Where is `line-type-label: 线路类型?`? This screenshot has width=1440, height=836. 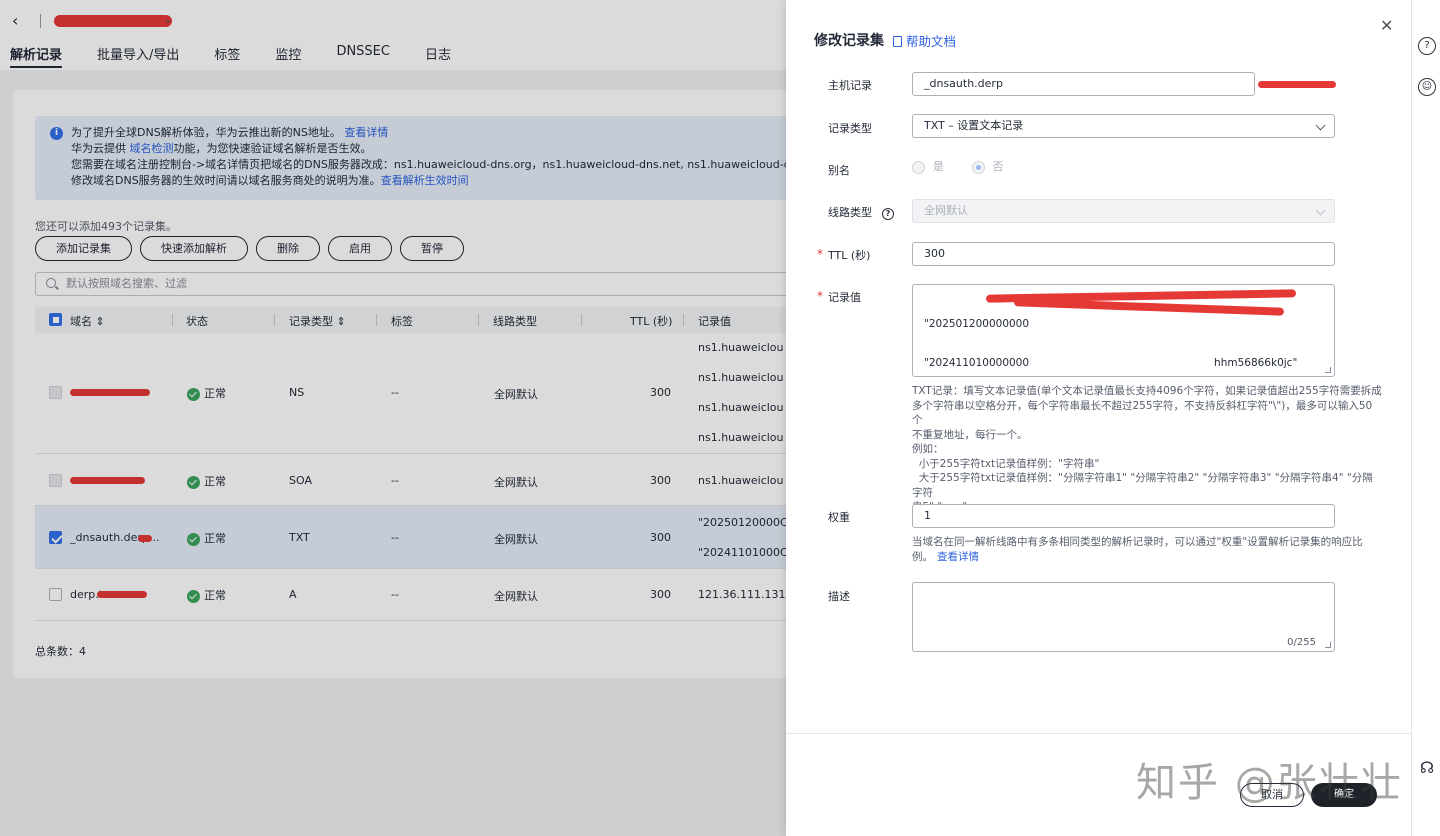 line-type-label: 线路类型? is located at coordinates (861, 212).